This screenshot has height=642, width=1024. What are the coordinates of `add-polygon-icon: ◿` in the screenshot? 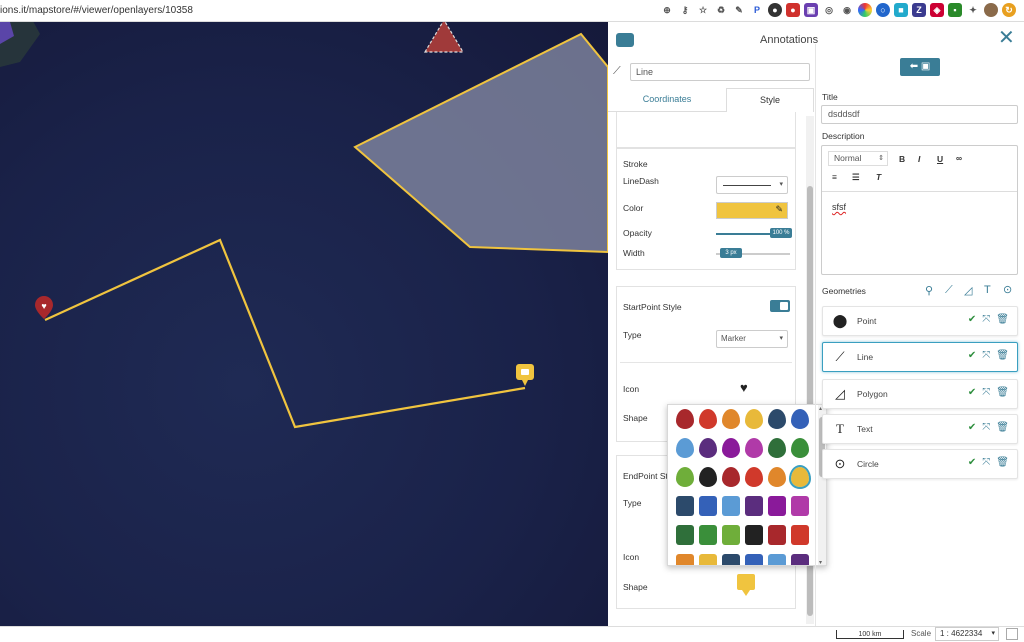 It's located at (968, 290).